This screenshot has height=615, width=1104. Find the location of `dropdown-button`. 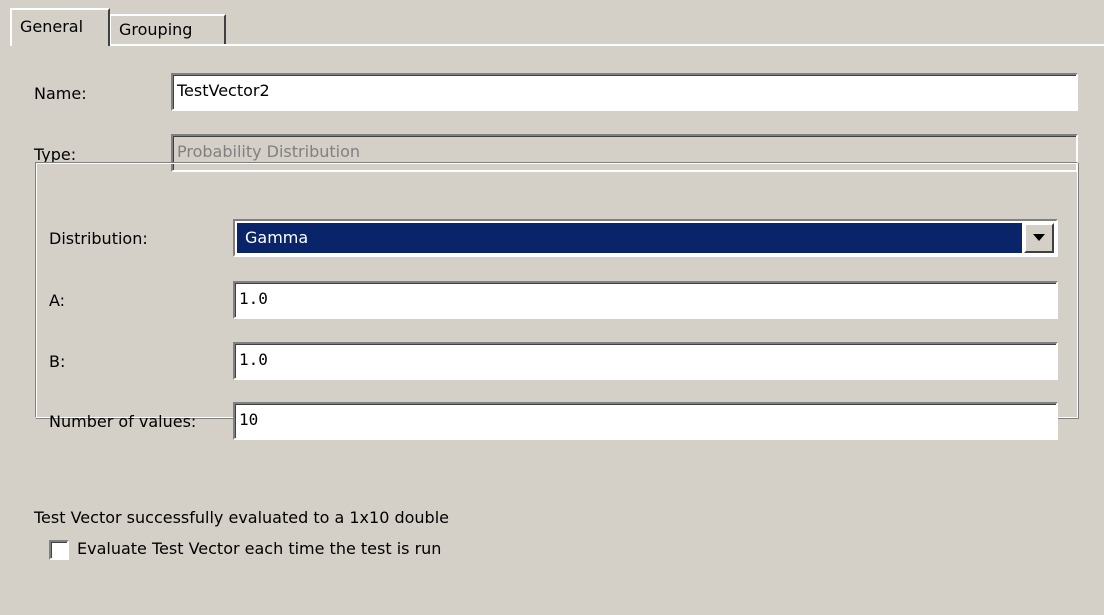

dropdown-button is located at coordinates (1039, 238).